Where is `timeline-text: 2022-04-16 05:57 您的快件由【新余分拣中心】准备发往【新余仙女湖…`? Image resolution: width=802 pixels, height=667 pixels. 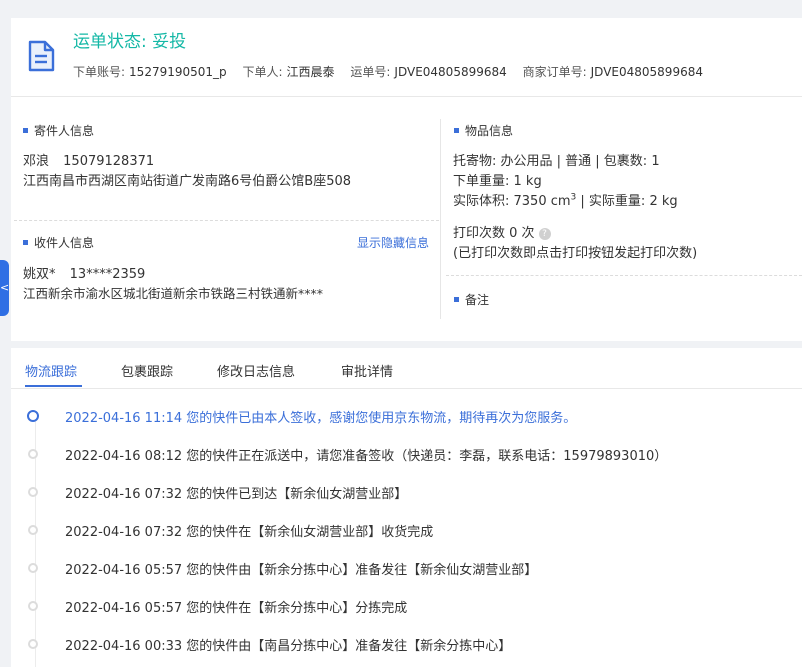 timeline-text: 2022-04-16 05:57 您的快件由【新余分拣中心】准备发往【新余仙女湖… is located at coordinates (301, 570).